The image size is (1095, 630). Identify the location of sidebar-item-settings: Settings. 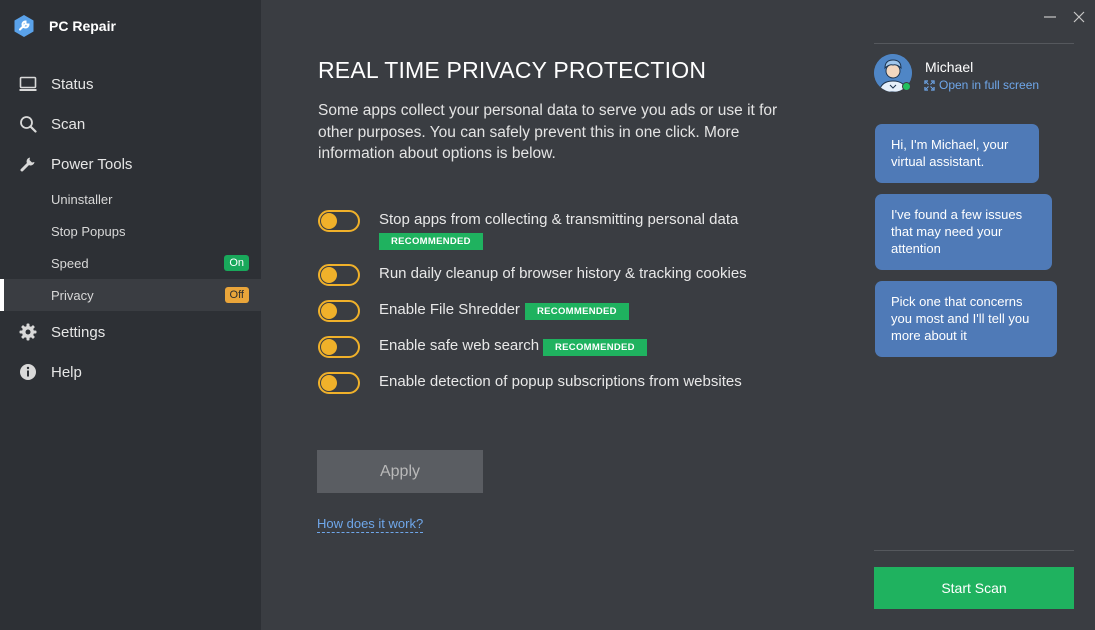
(130, 332).